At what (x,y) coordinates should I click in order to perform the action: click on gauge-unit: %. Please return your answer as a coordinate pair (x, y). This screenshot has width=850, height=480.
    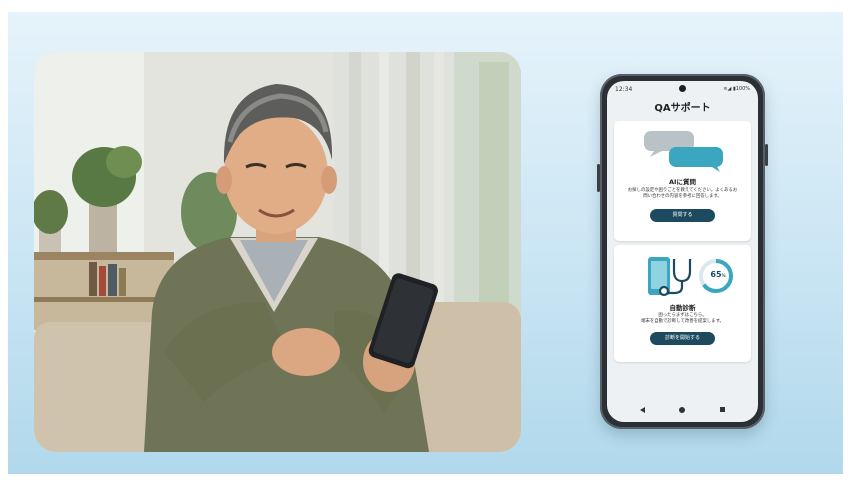
    Looking at the image, I should click on (723, 275).